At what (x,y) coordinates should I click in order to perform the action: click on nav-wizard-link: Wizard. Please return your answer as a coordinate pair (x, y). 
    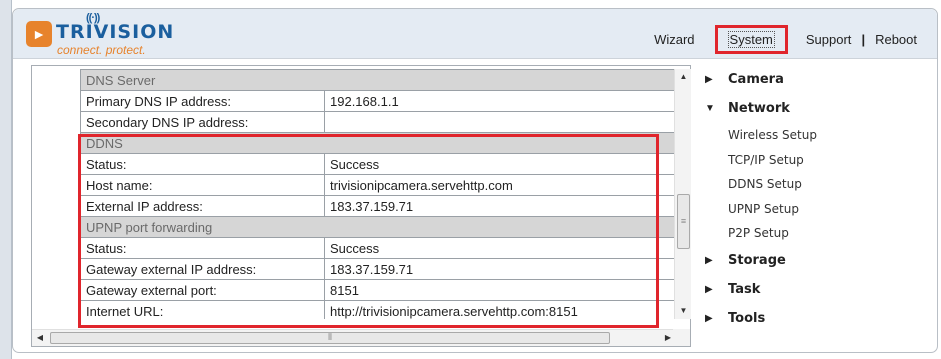
    Looking at the image, I should click on (674, 39).